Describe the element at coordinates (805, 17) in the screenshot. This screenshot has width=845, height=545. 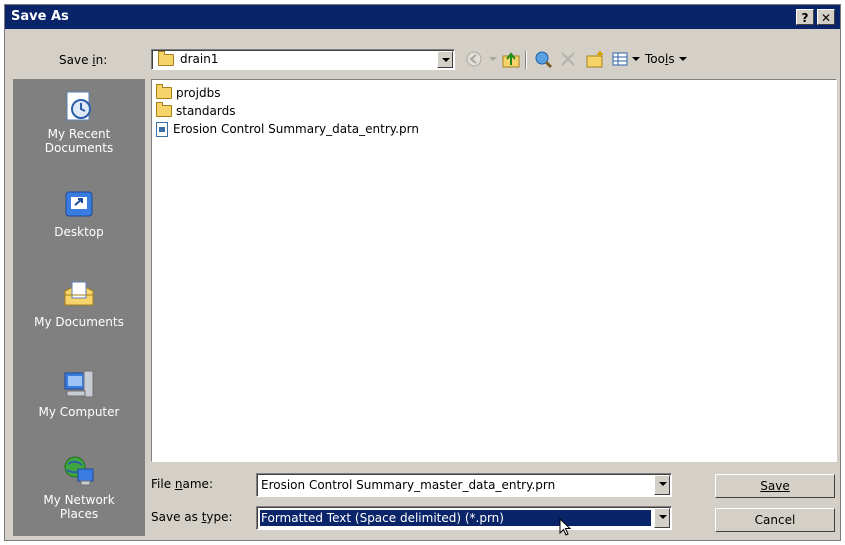
I see `help-button: ?` at that location.